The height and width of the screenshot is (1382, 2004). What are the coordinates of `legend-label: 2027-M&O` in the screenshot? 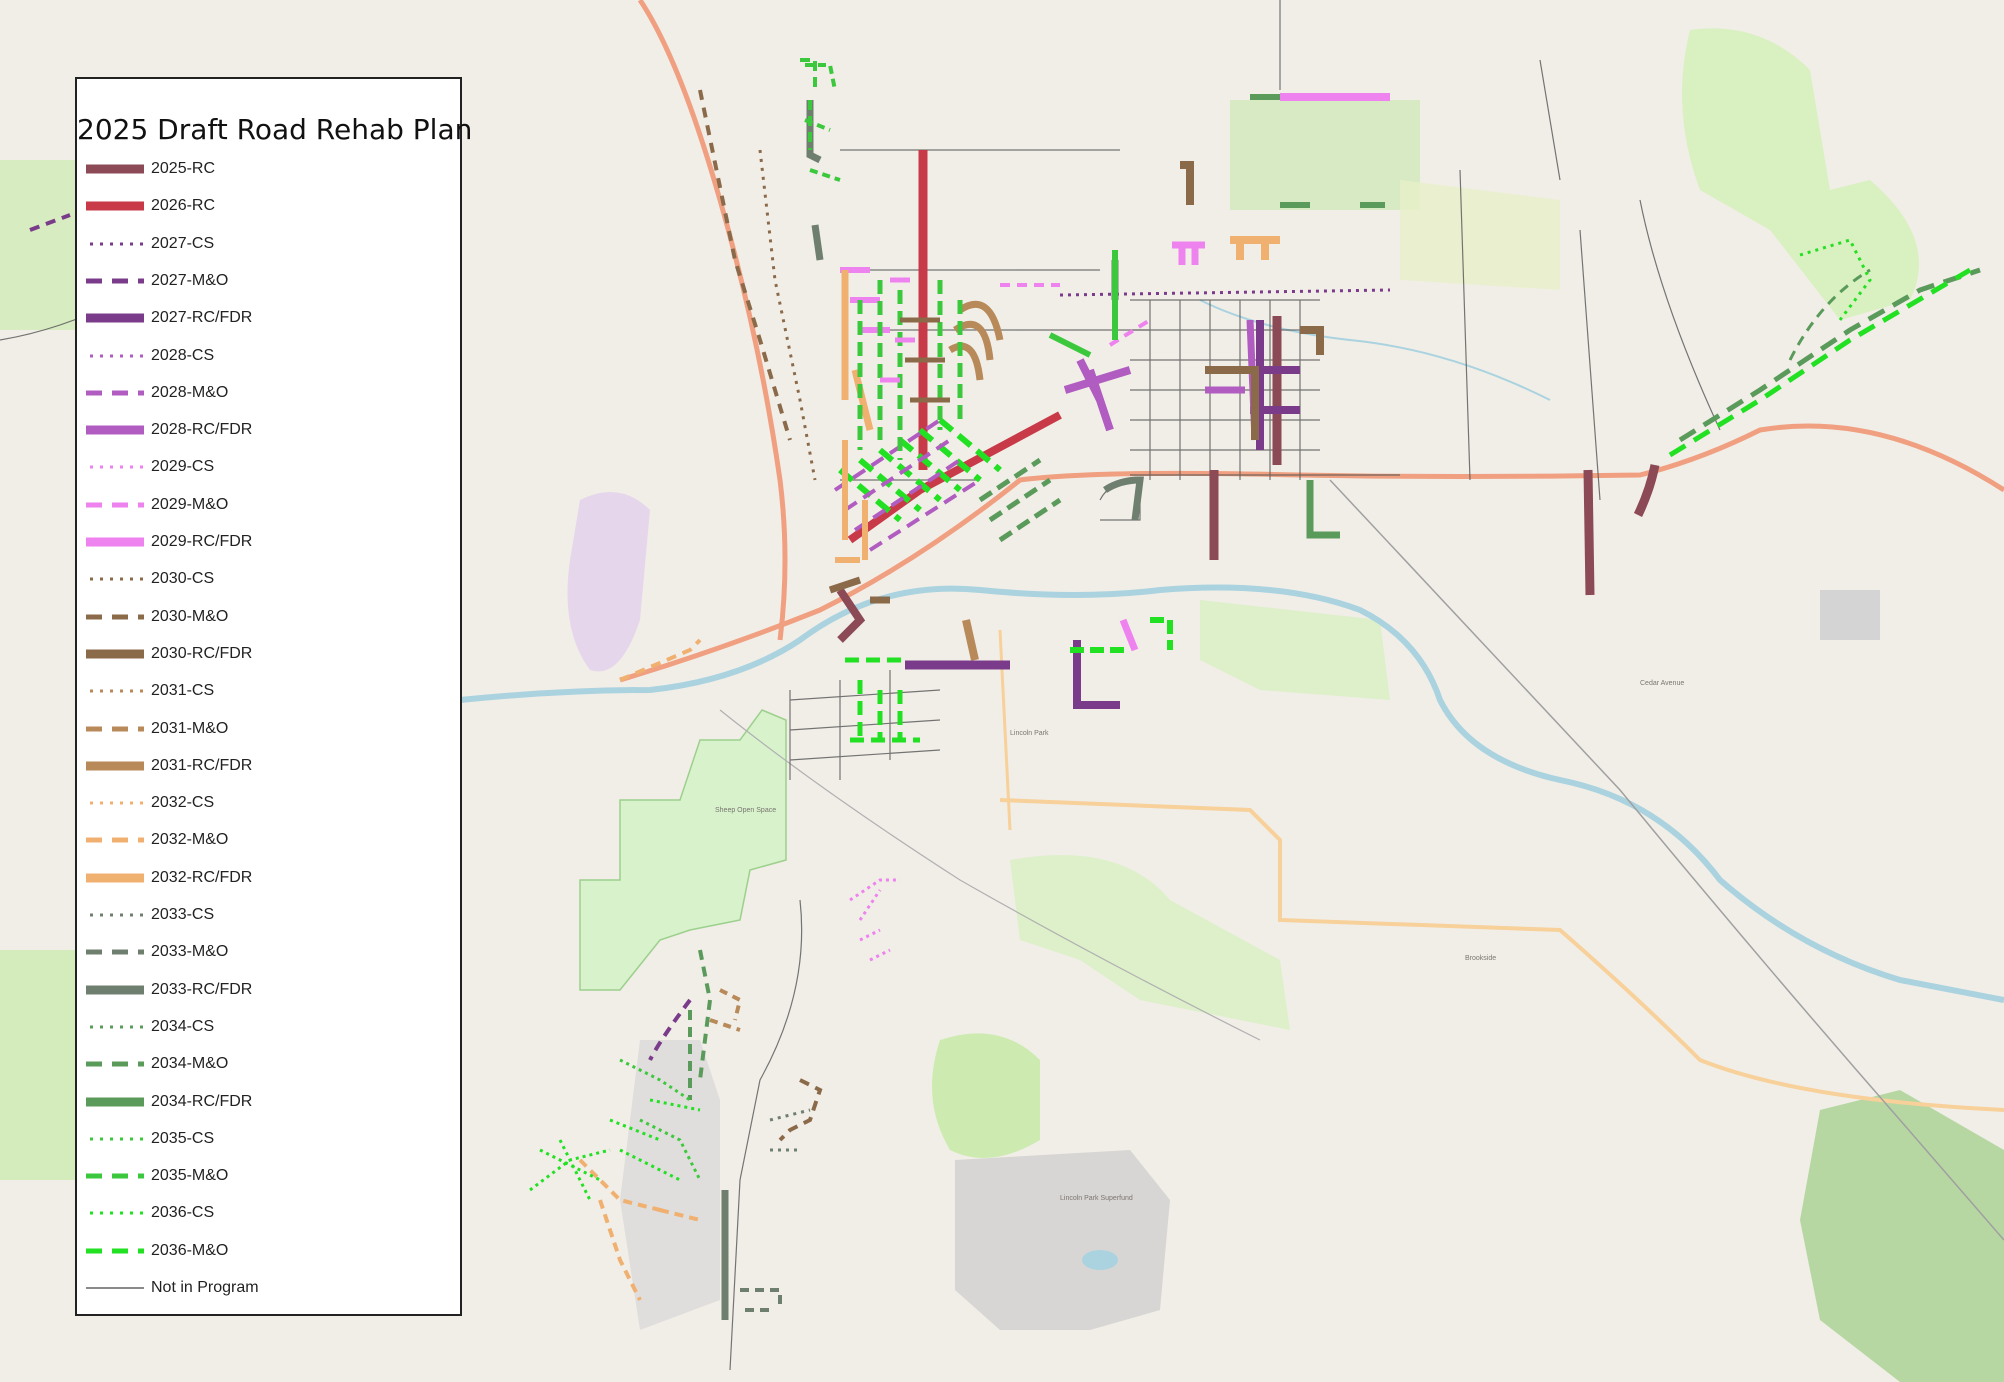 It's located at (190, 280).